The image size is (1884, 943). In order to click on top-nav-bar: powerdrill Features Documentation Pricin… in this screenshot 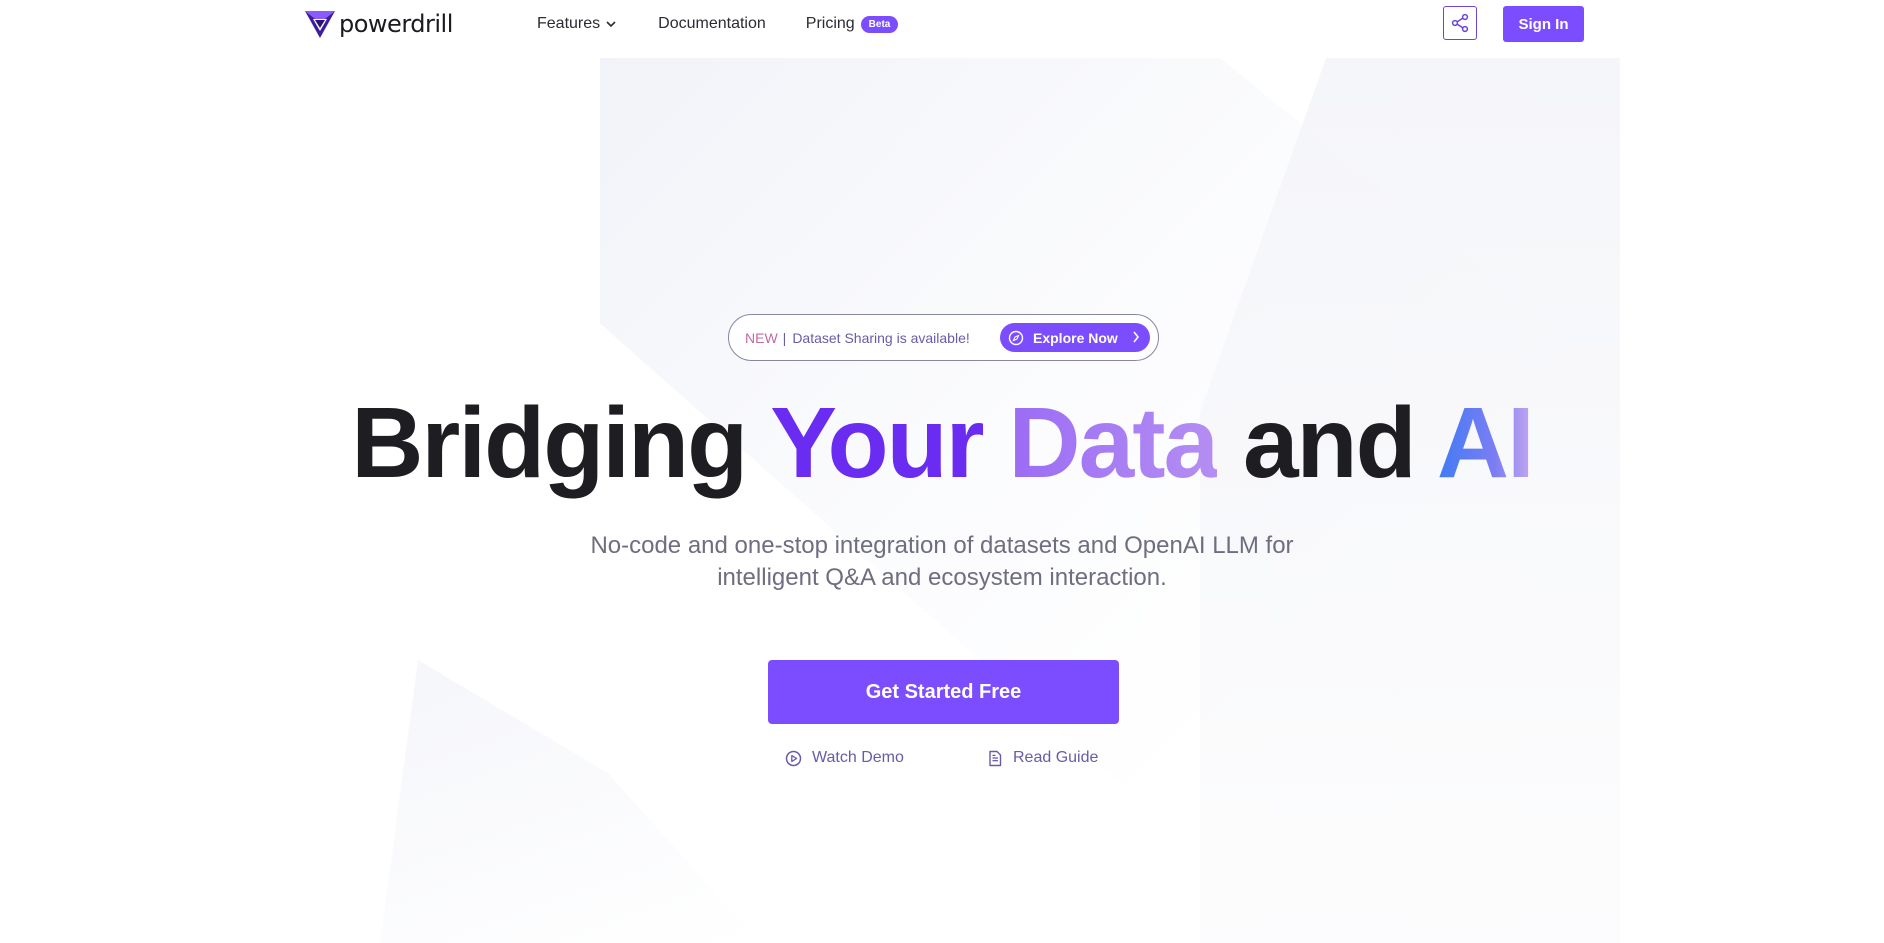, I will do `click(942, 25)`.